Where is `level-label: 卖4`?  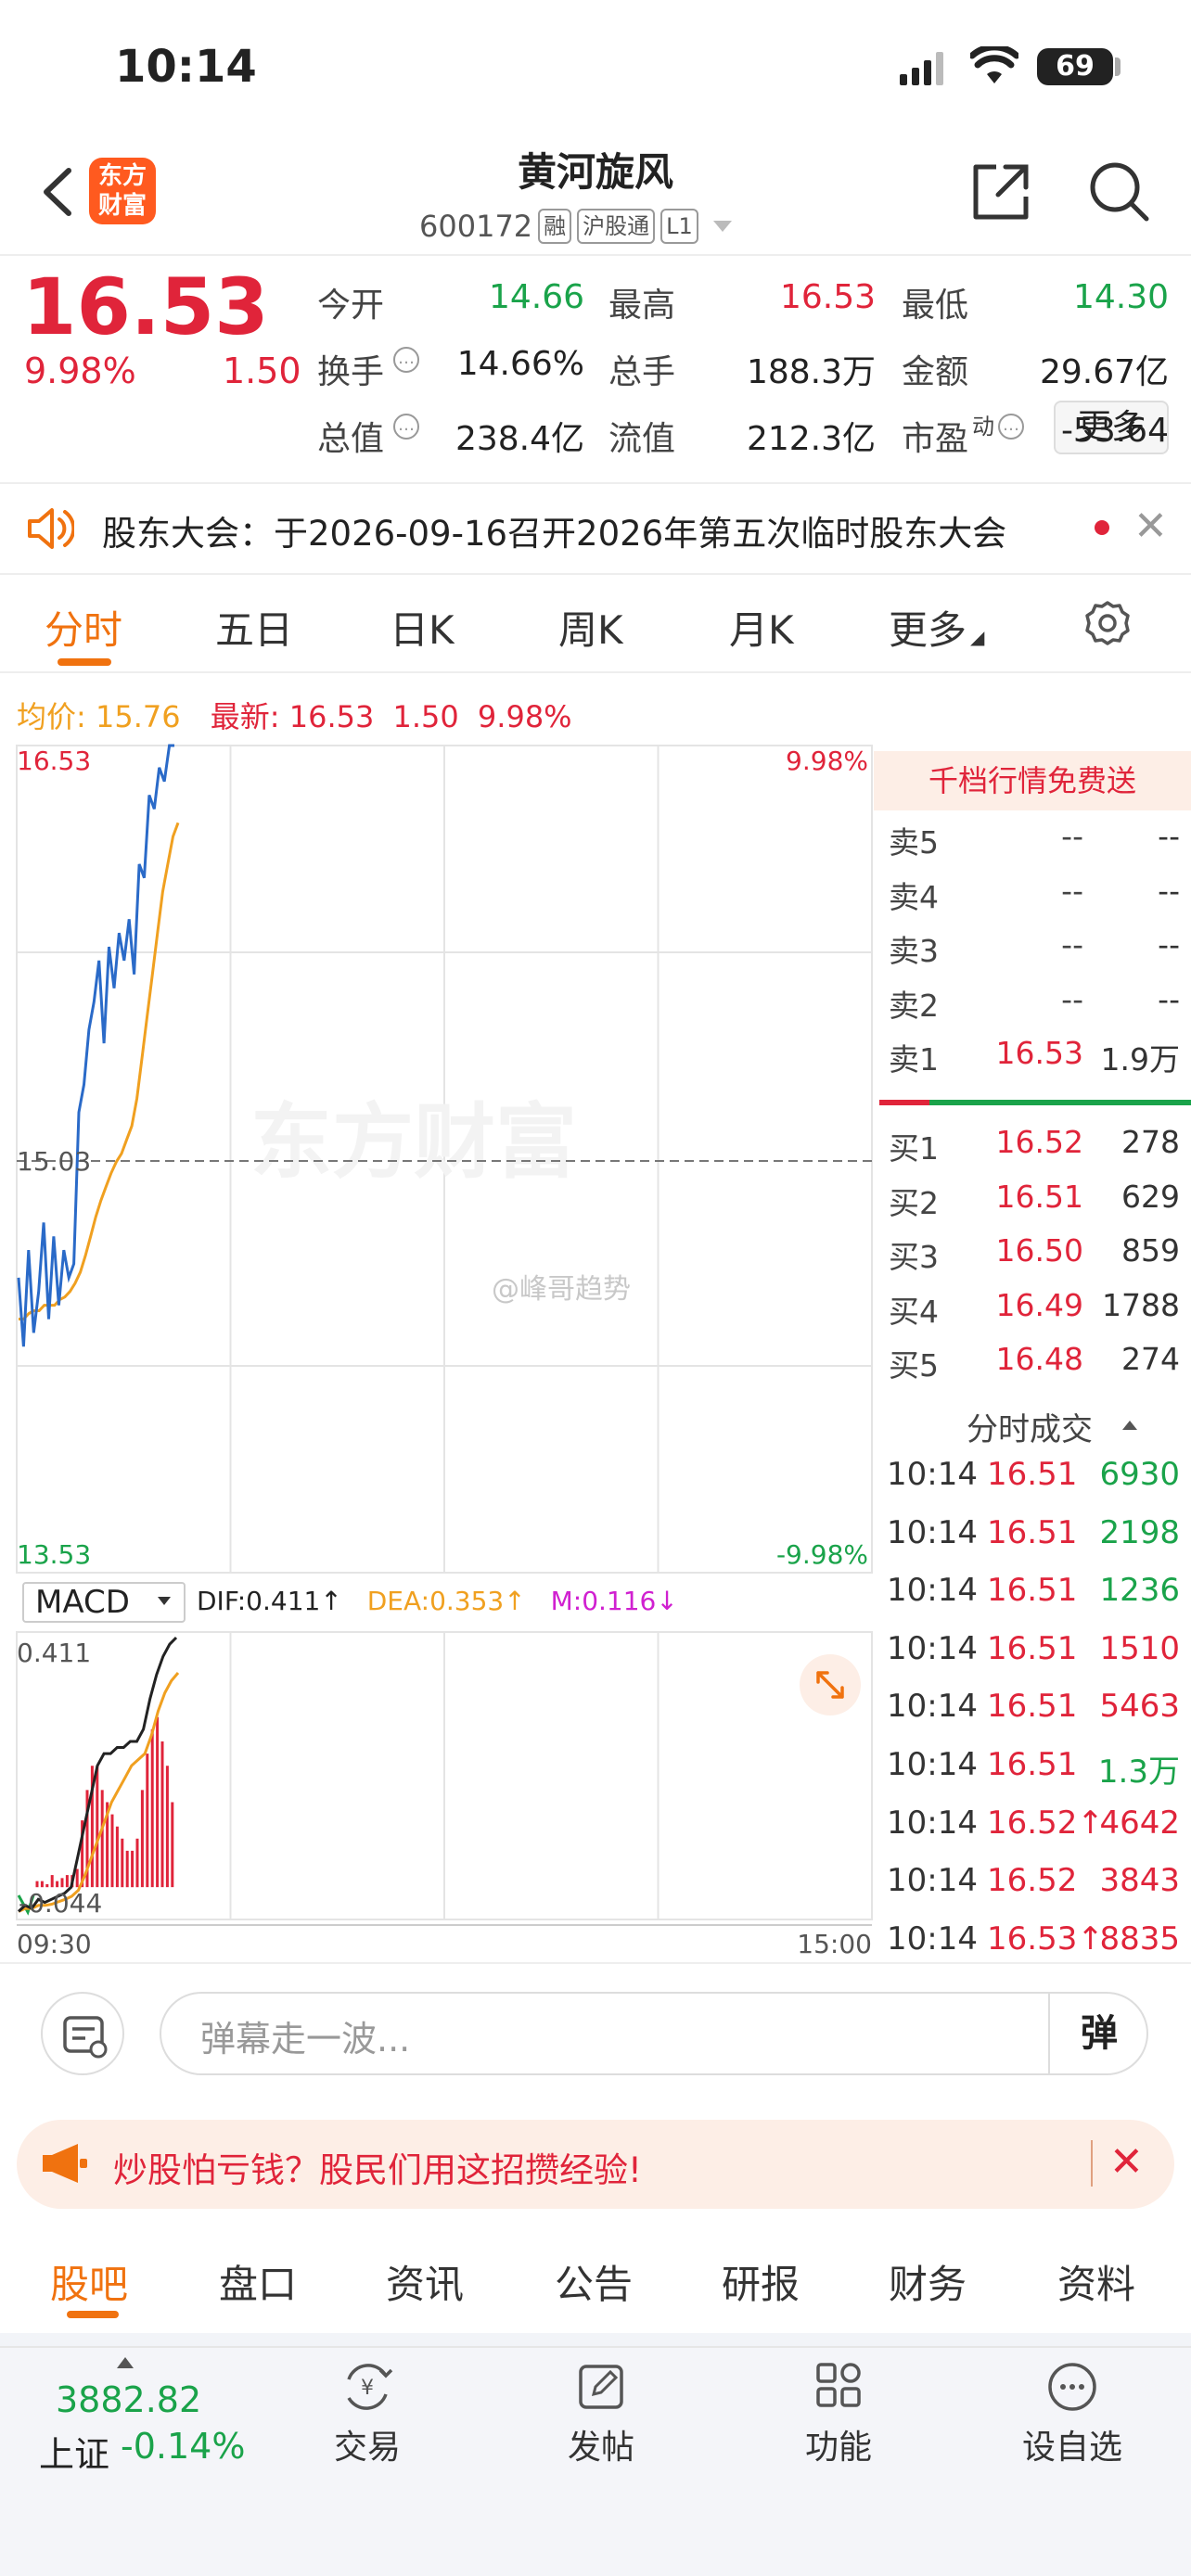
level-label: 卖4 is located at coordinates (914, 896).